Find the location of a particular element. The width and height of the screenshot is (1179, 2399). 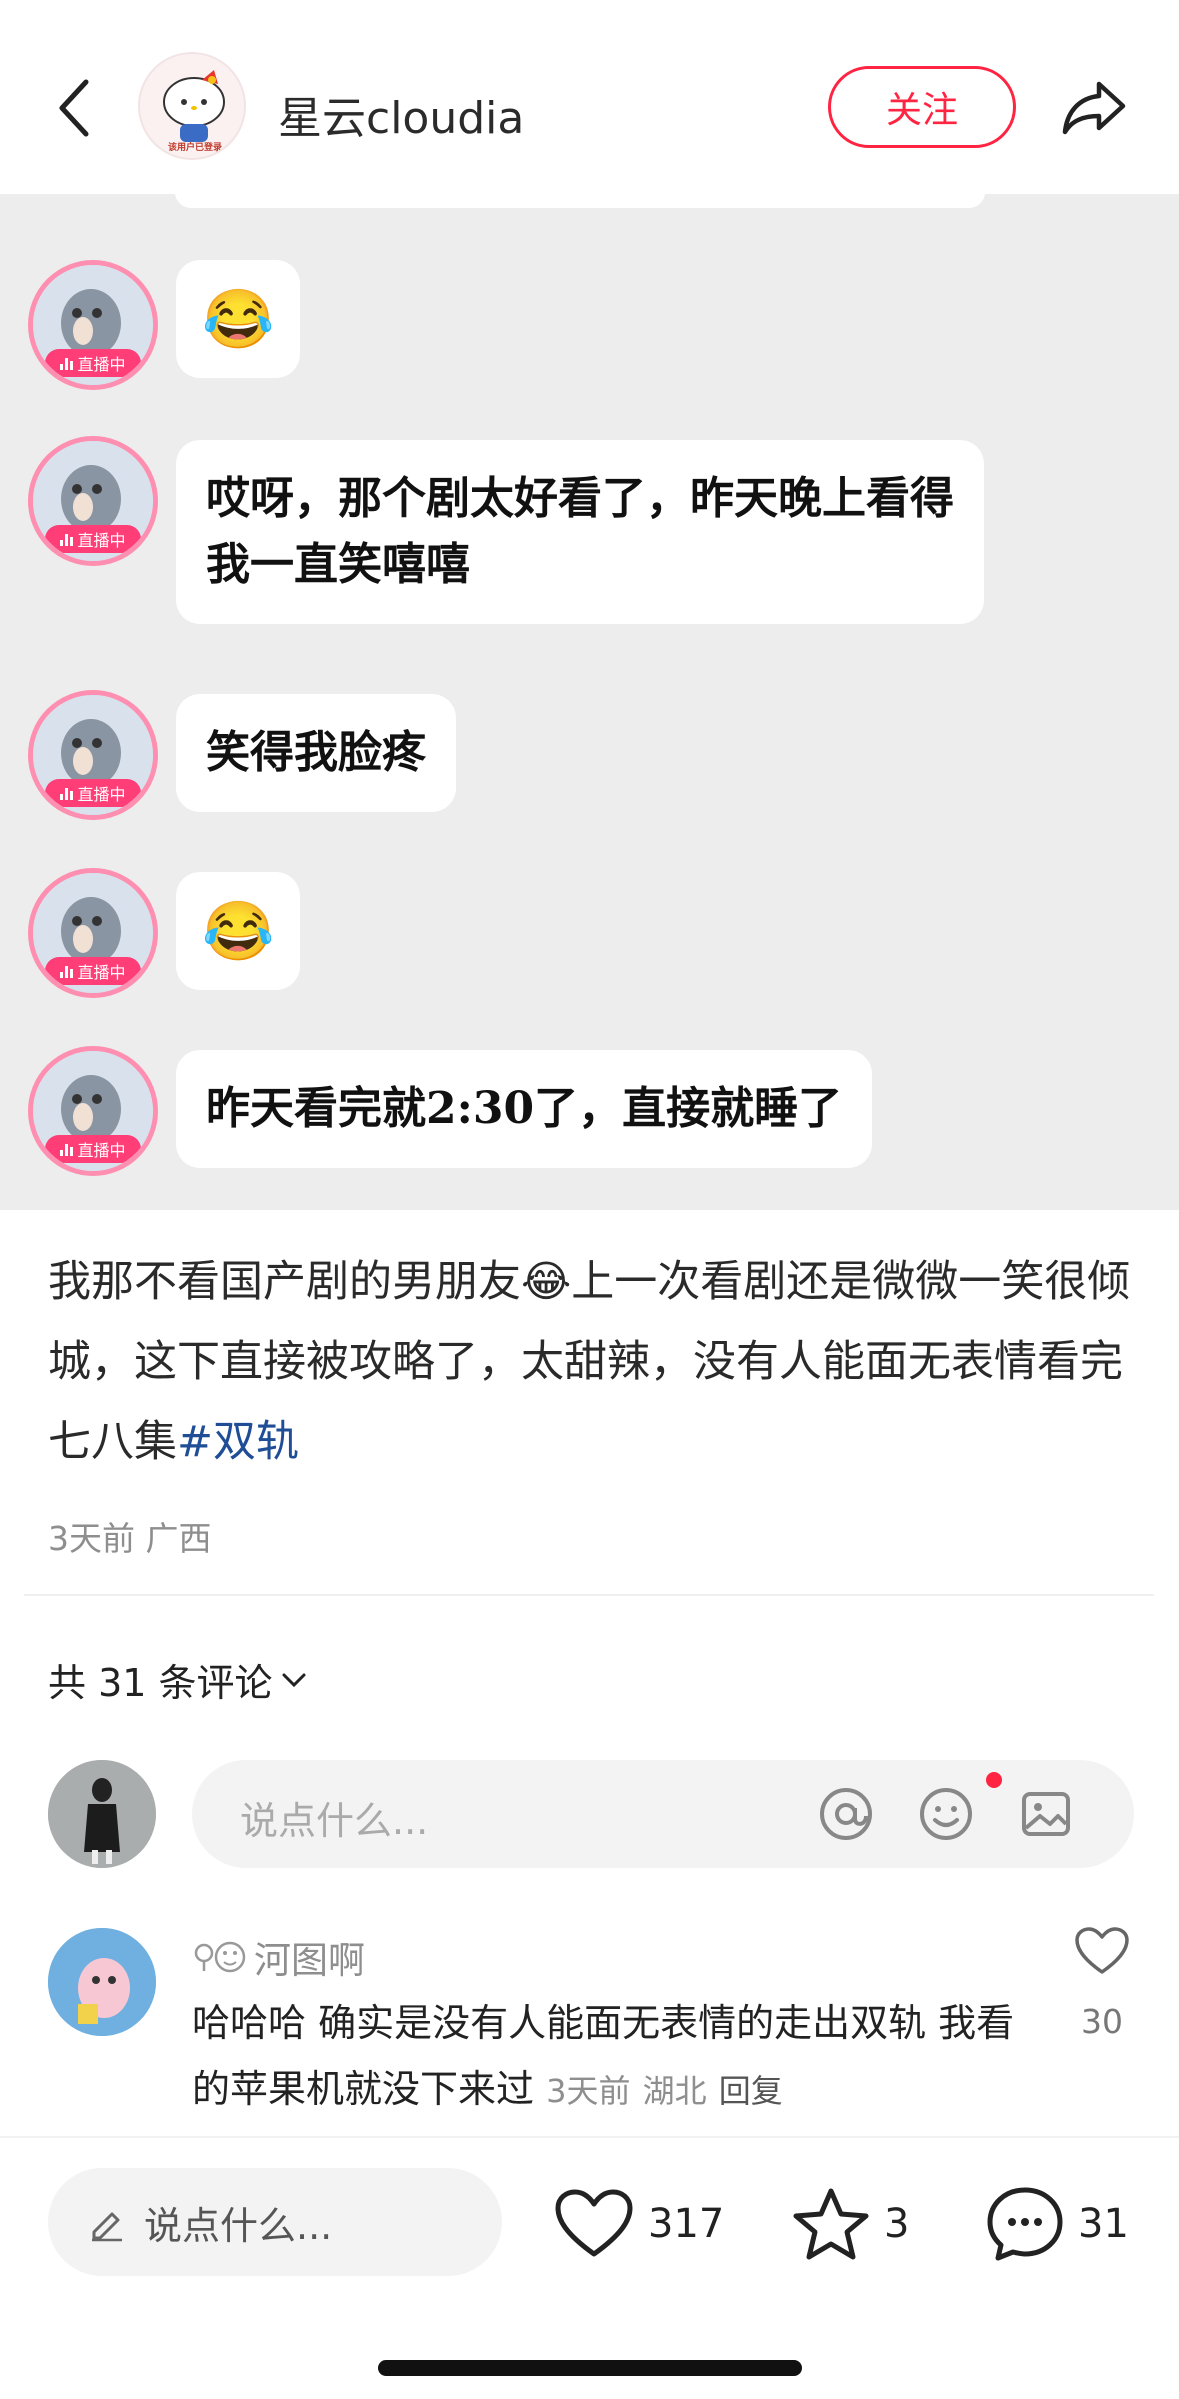

cartoon-avatar-icon is located at coordinates (102, 1982).